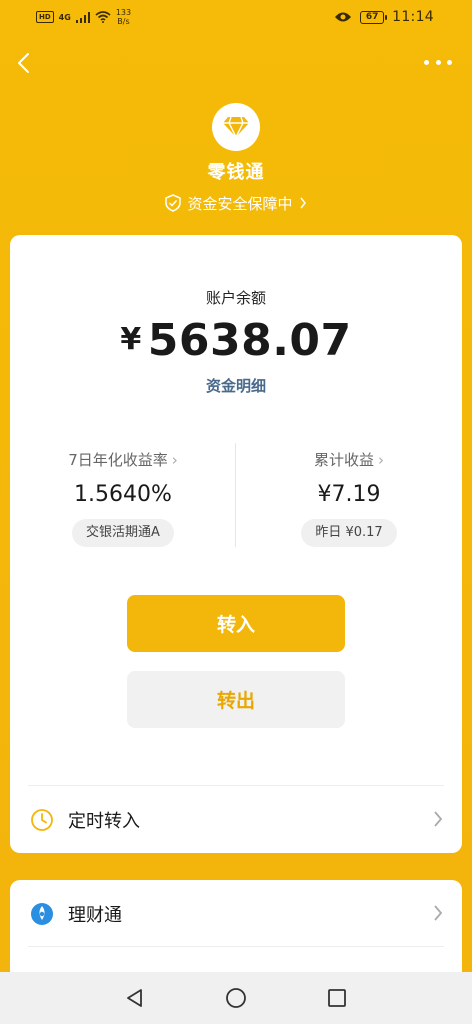 This screenshot has width=472, height=1024. I want to click on wealth-logo-icon, so click(42, 913).